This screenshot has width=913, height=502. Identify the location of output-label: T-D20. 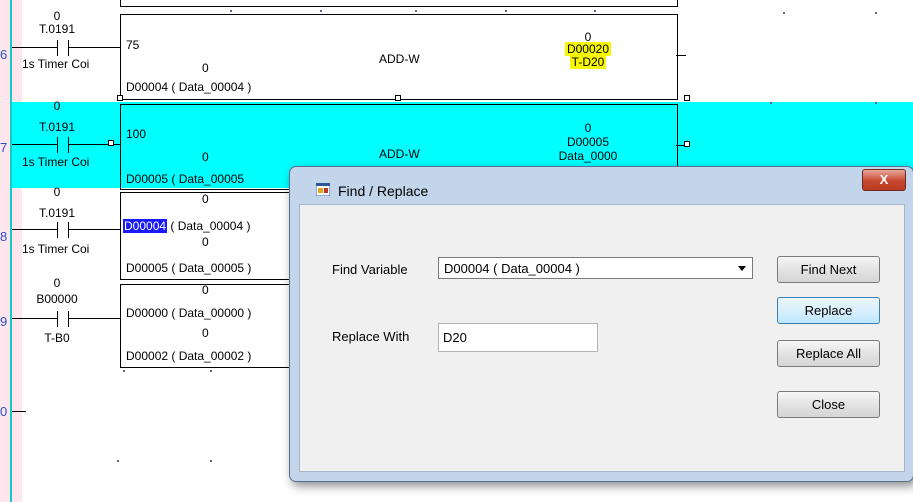
(588, 62).